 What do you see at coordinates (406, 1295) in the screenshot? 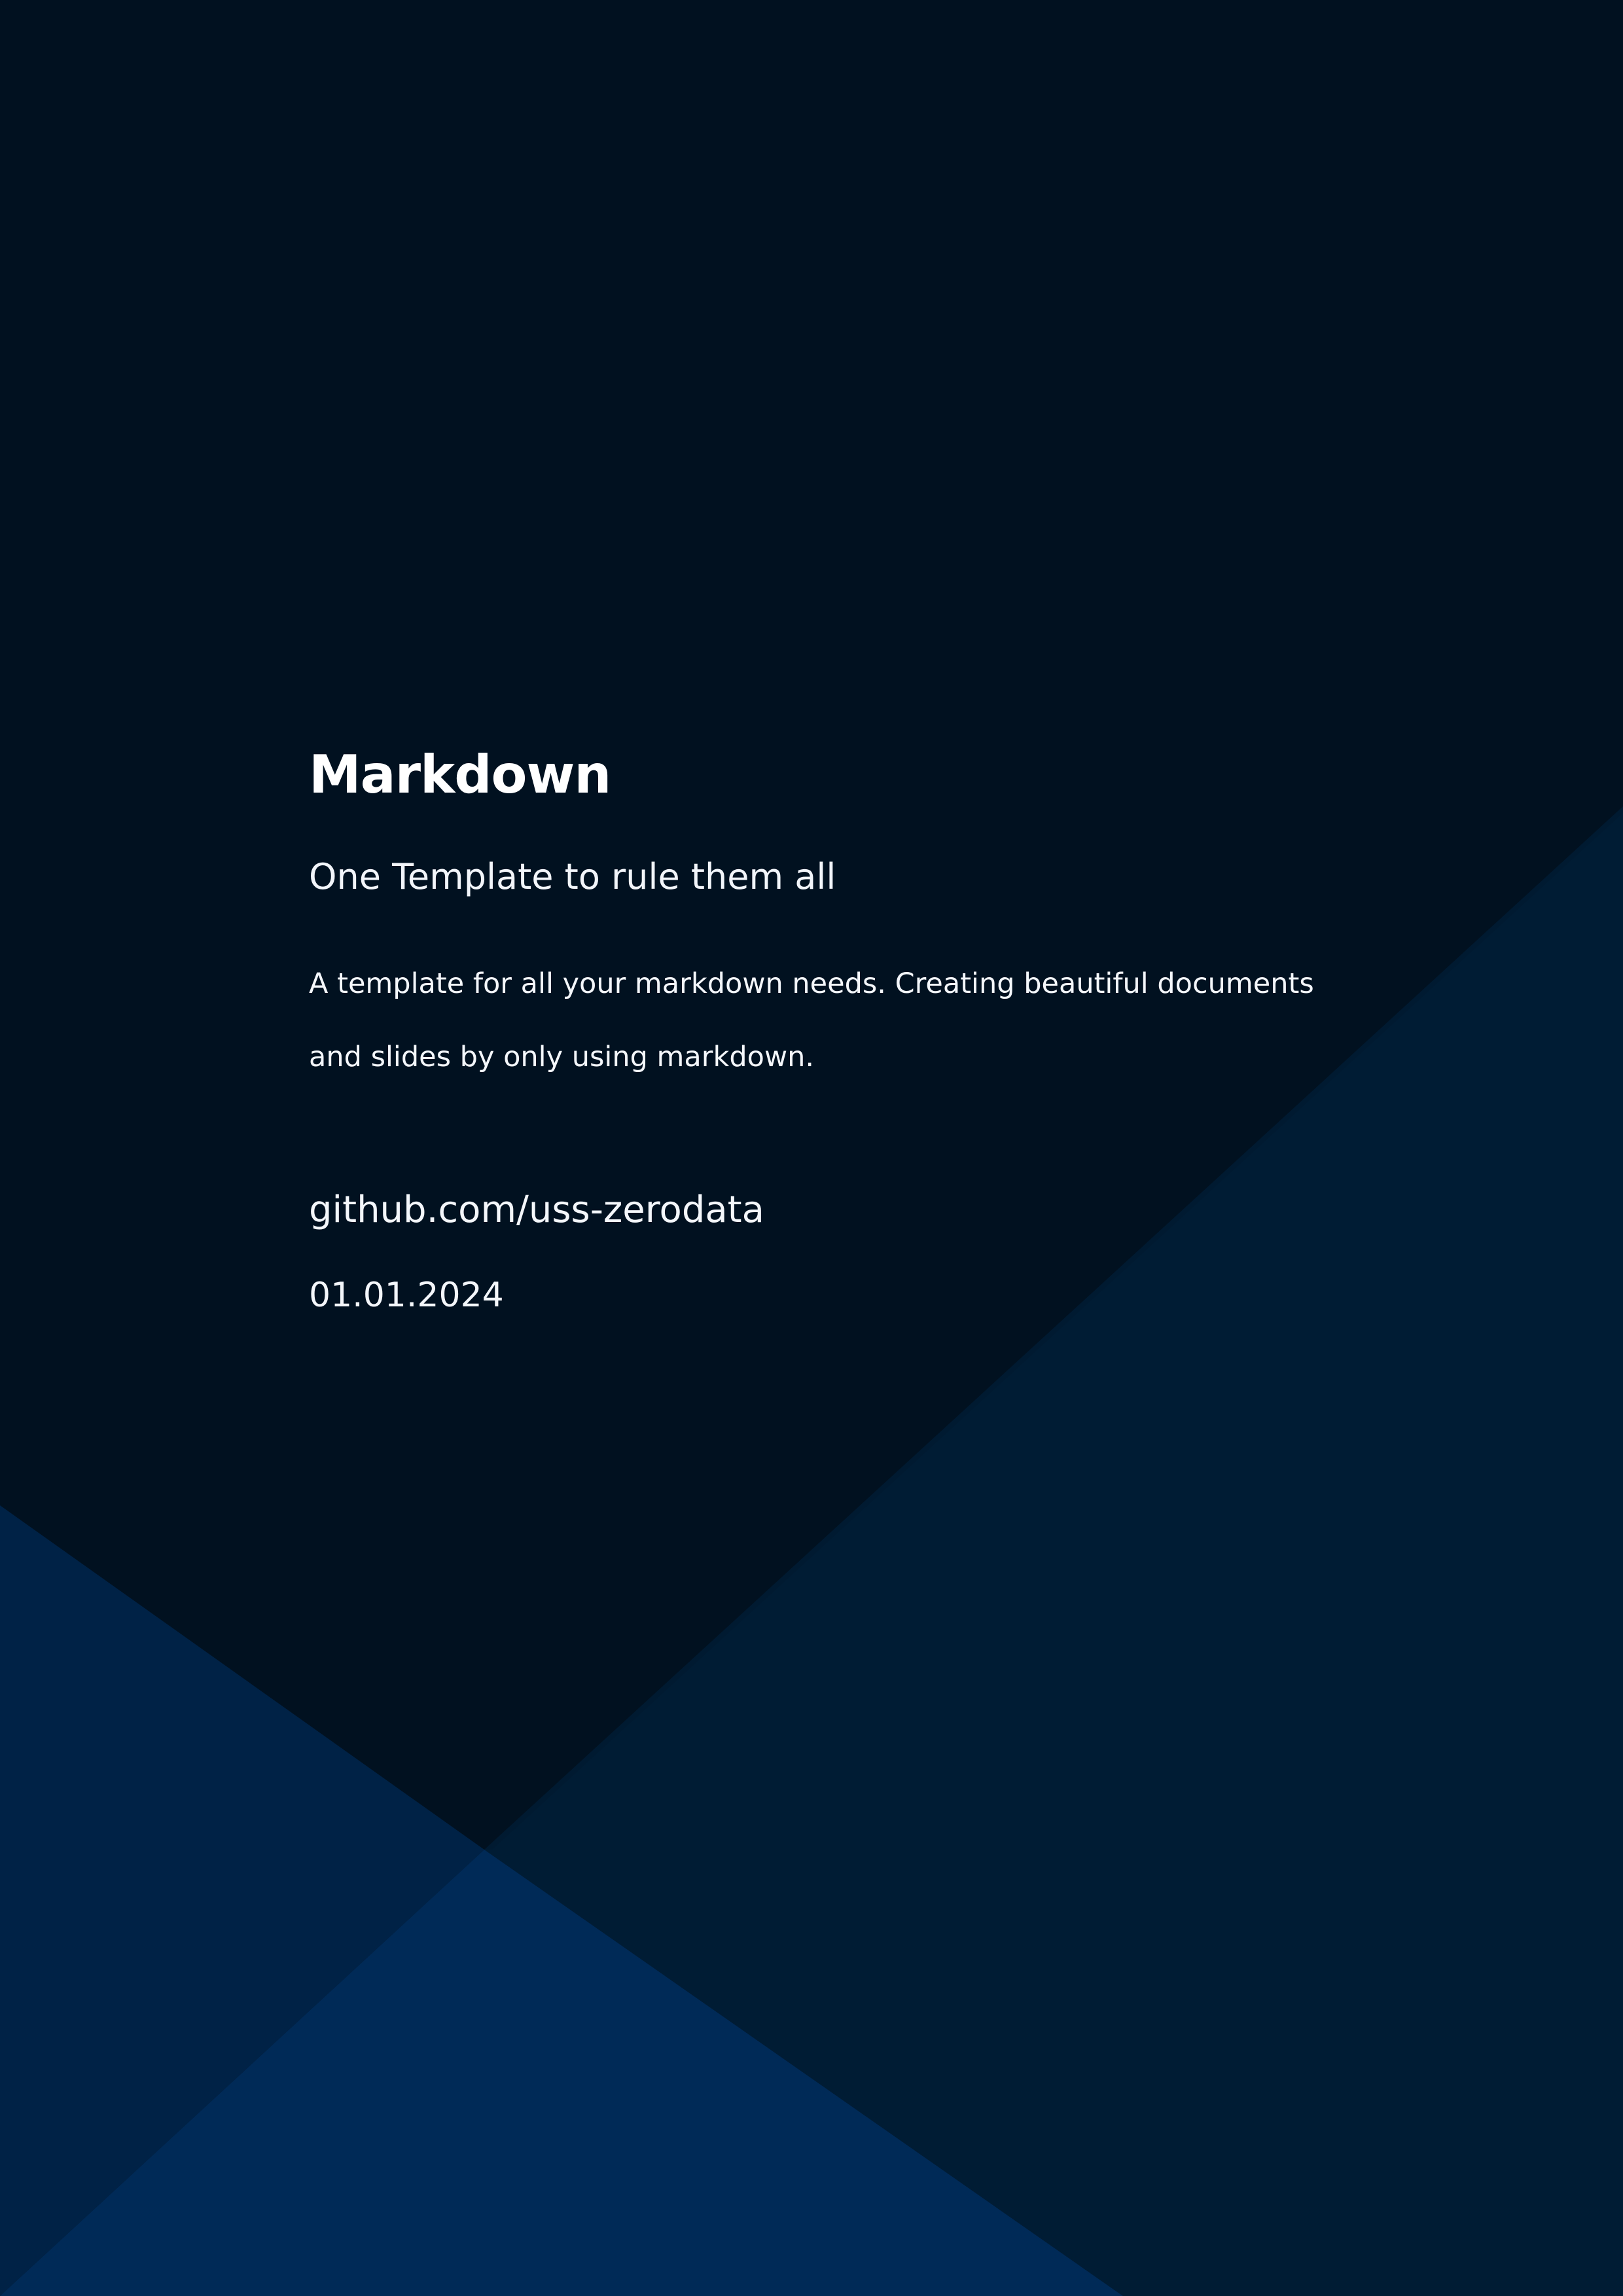
I see `document-date: 01.01.2024` at bounding box center [406, 1295].